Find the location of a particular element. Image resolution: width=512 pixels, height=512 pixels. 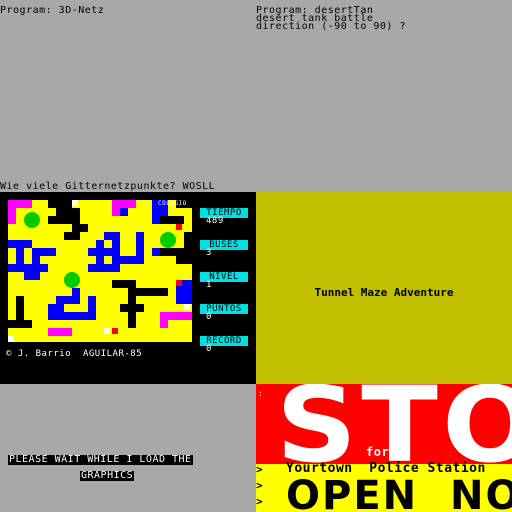

program-line: Program: 3D-Netz is located at coordinates (52, 10).